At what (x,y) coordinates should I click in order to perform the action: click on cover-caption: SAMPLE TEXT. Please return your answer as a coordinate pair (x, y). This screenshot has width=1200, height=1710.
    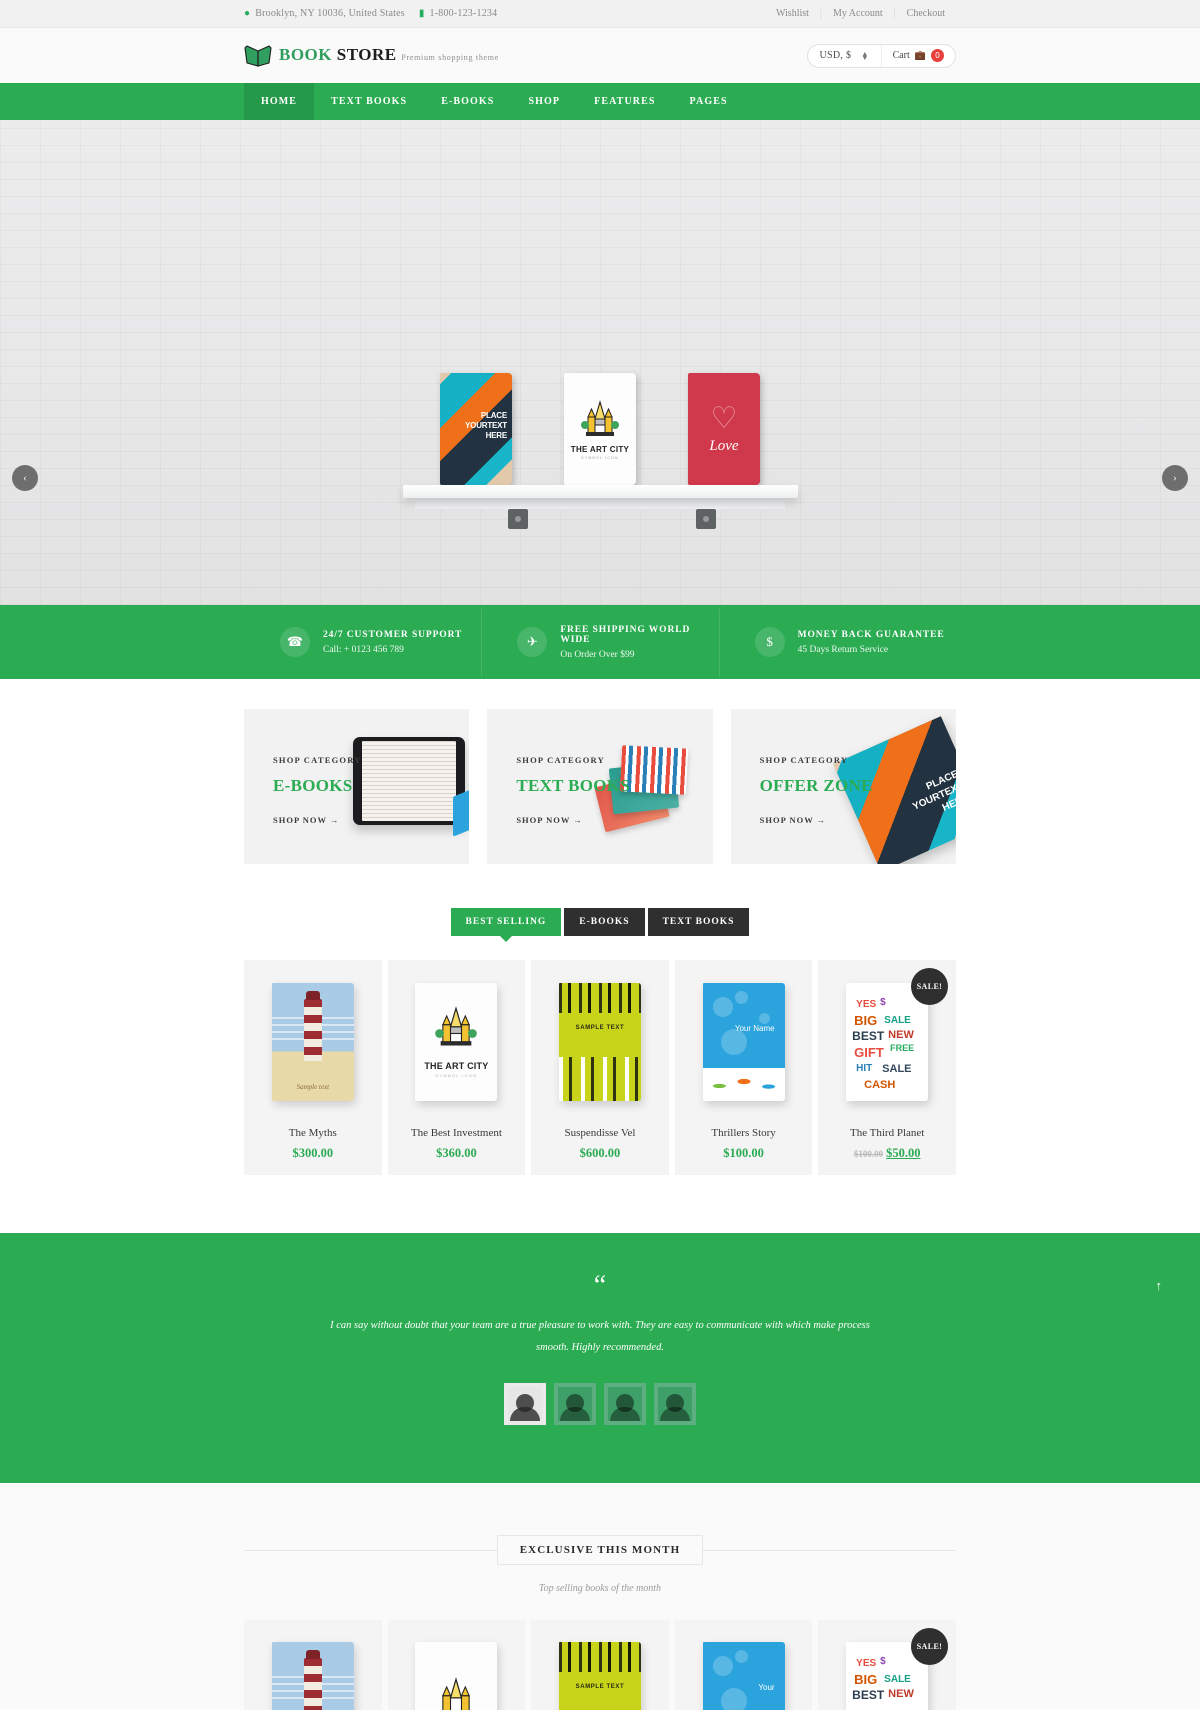
    Looking at the image, I should click on (600, 1687).